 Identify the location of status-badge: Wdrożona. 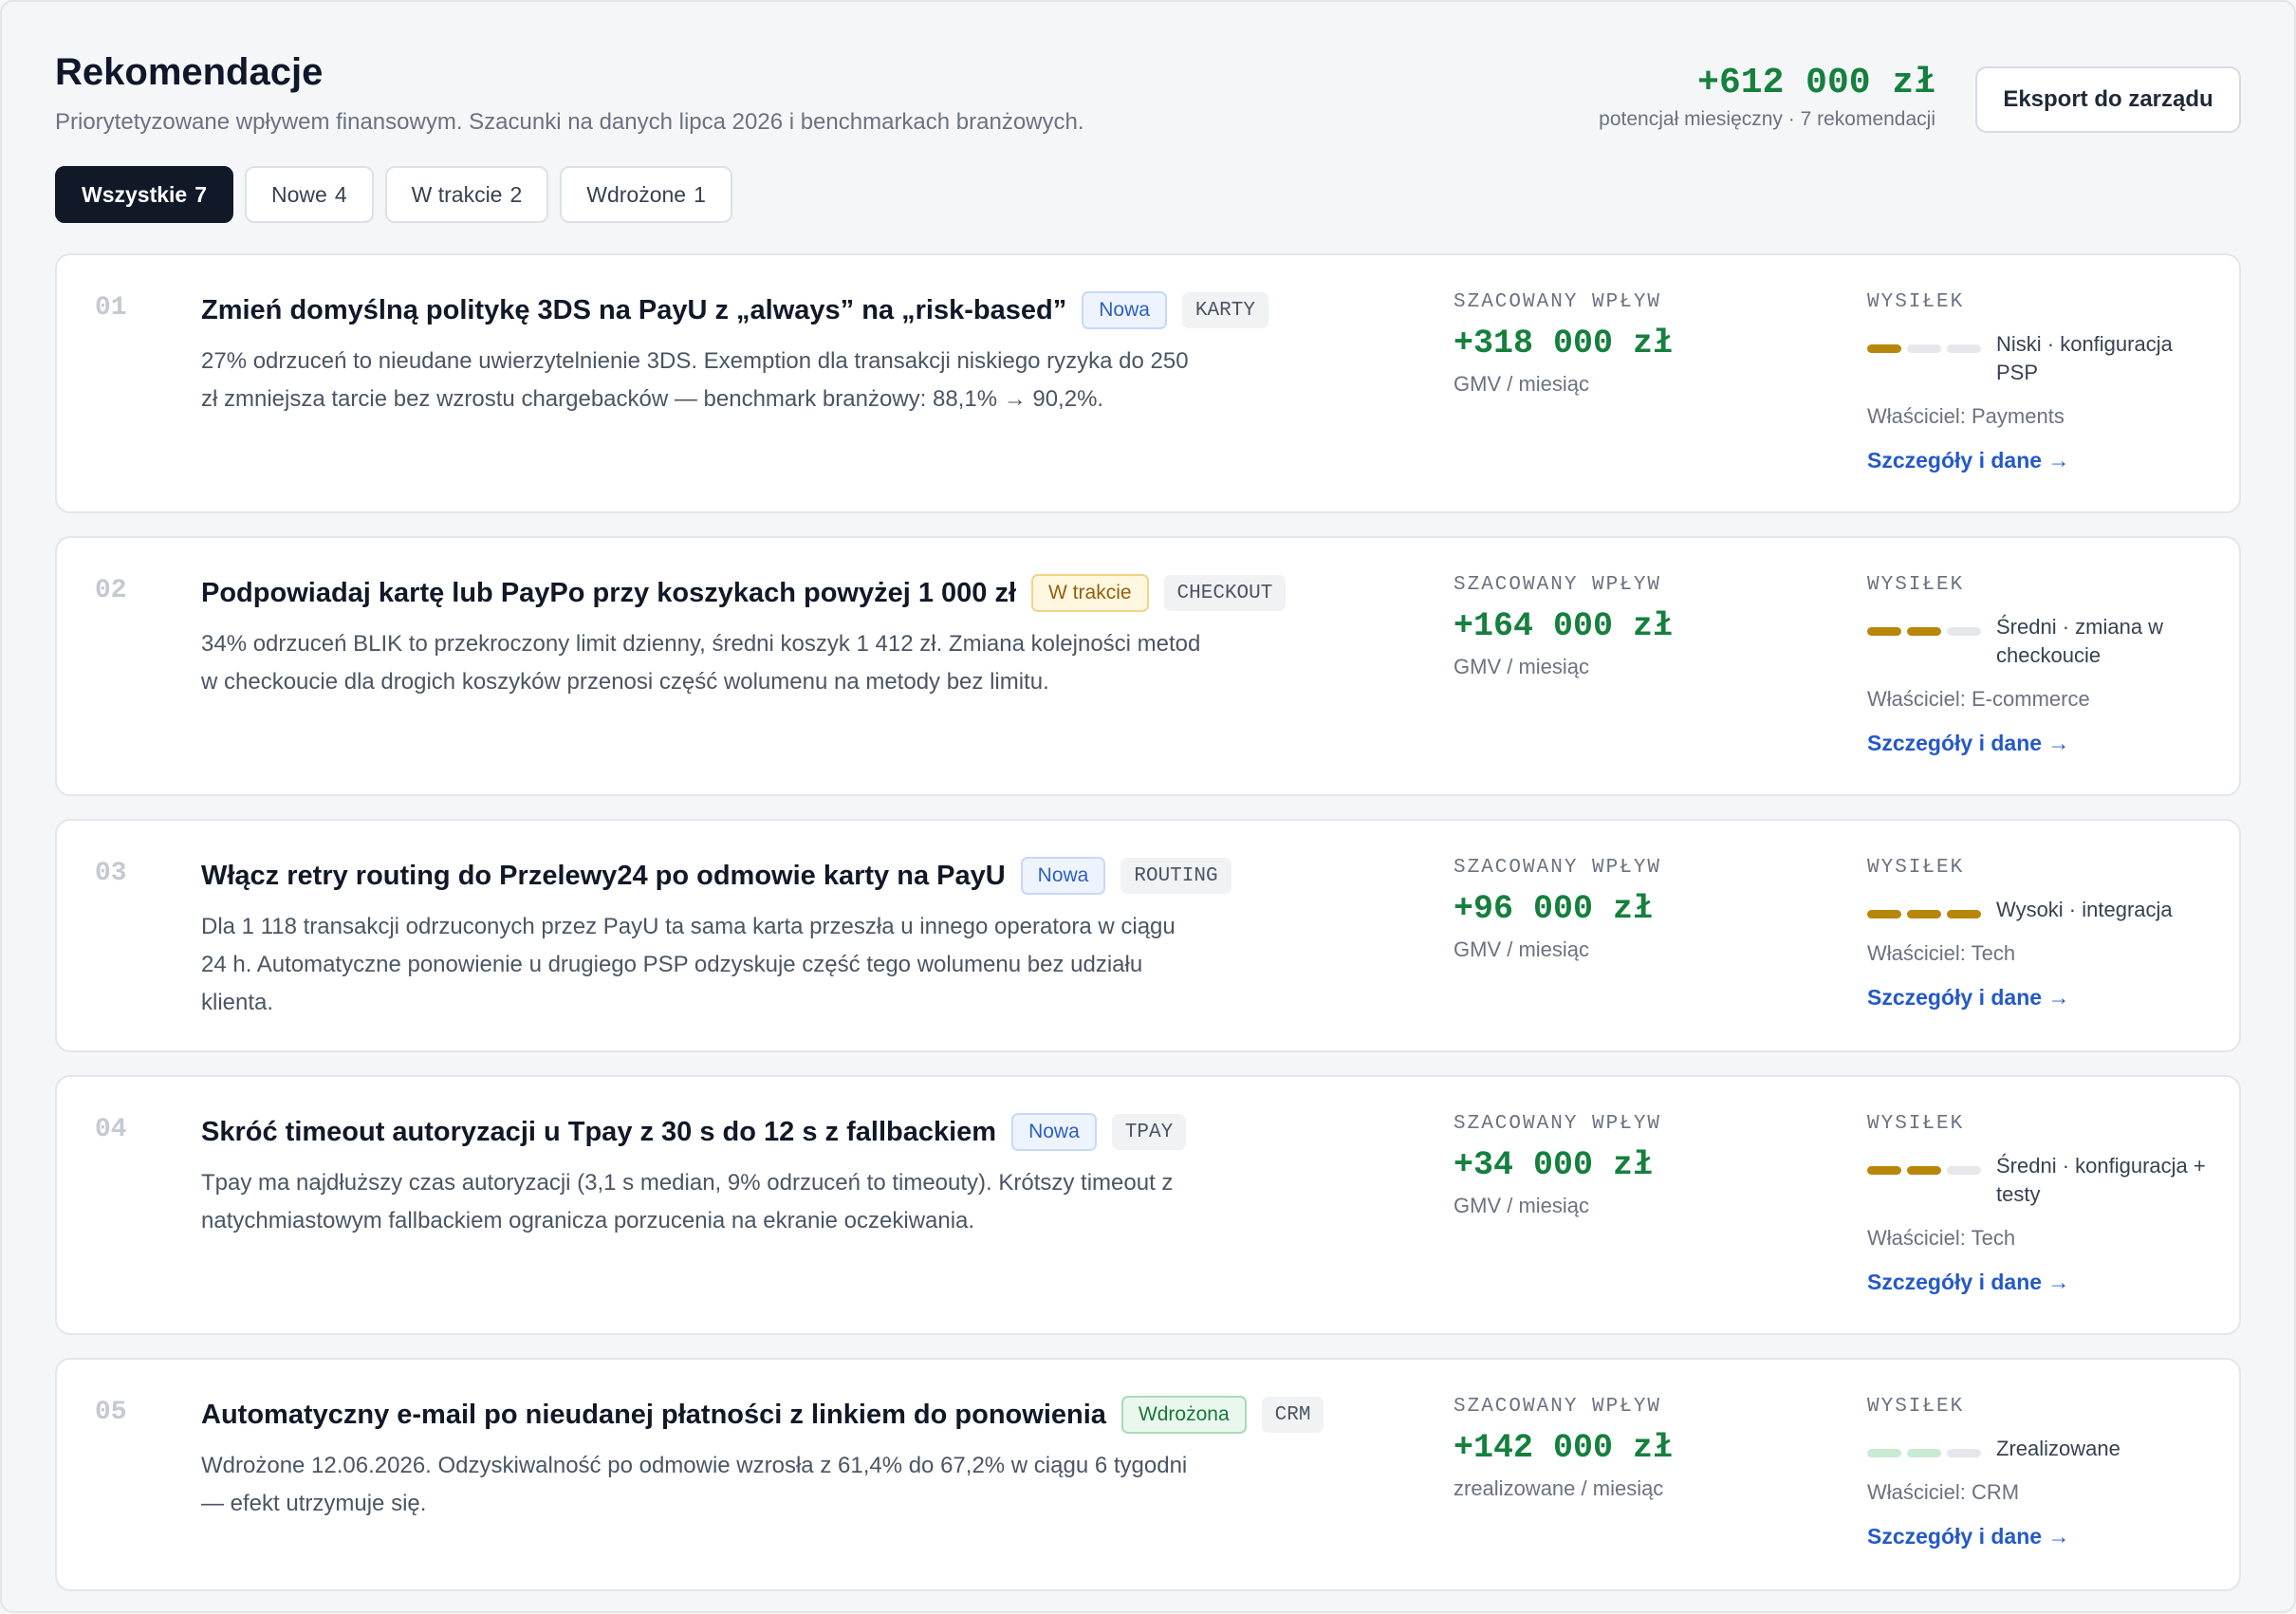
(1183, 1415).